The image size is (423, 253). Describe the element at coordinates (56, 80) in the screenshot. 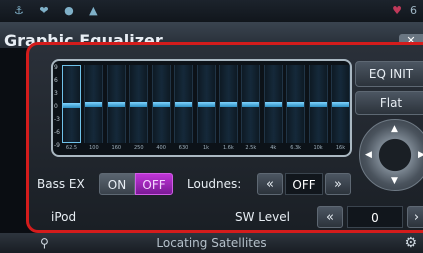

I see `eq-y-tick: 6` at that location.